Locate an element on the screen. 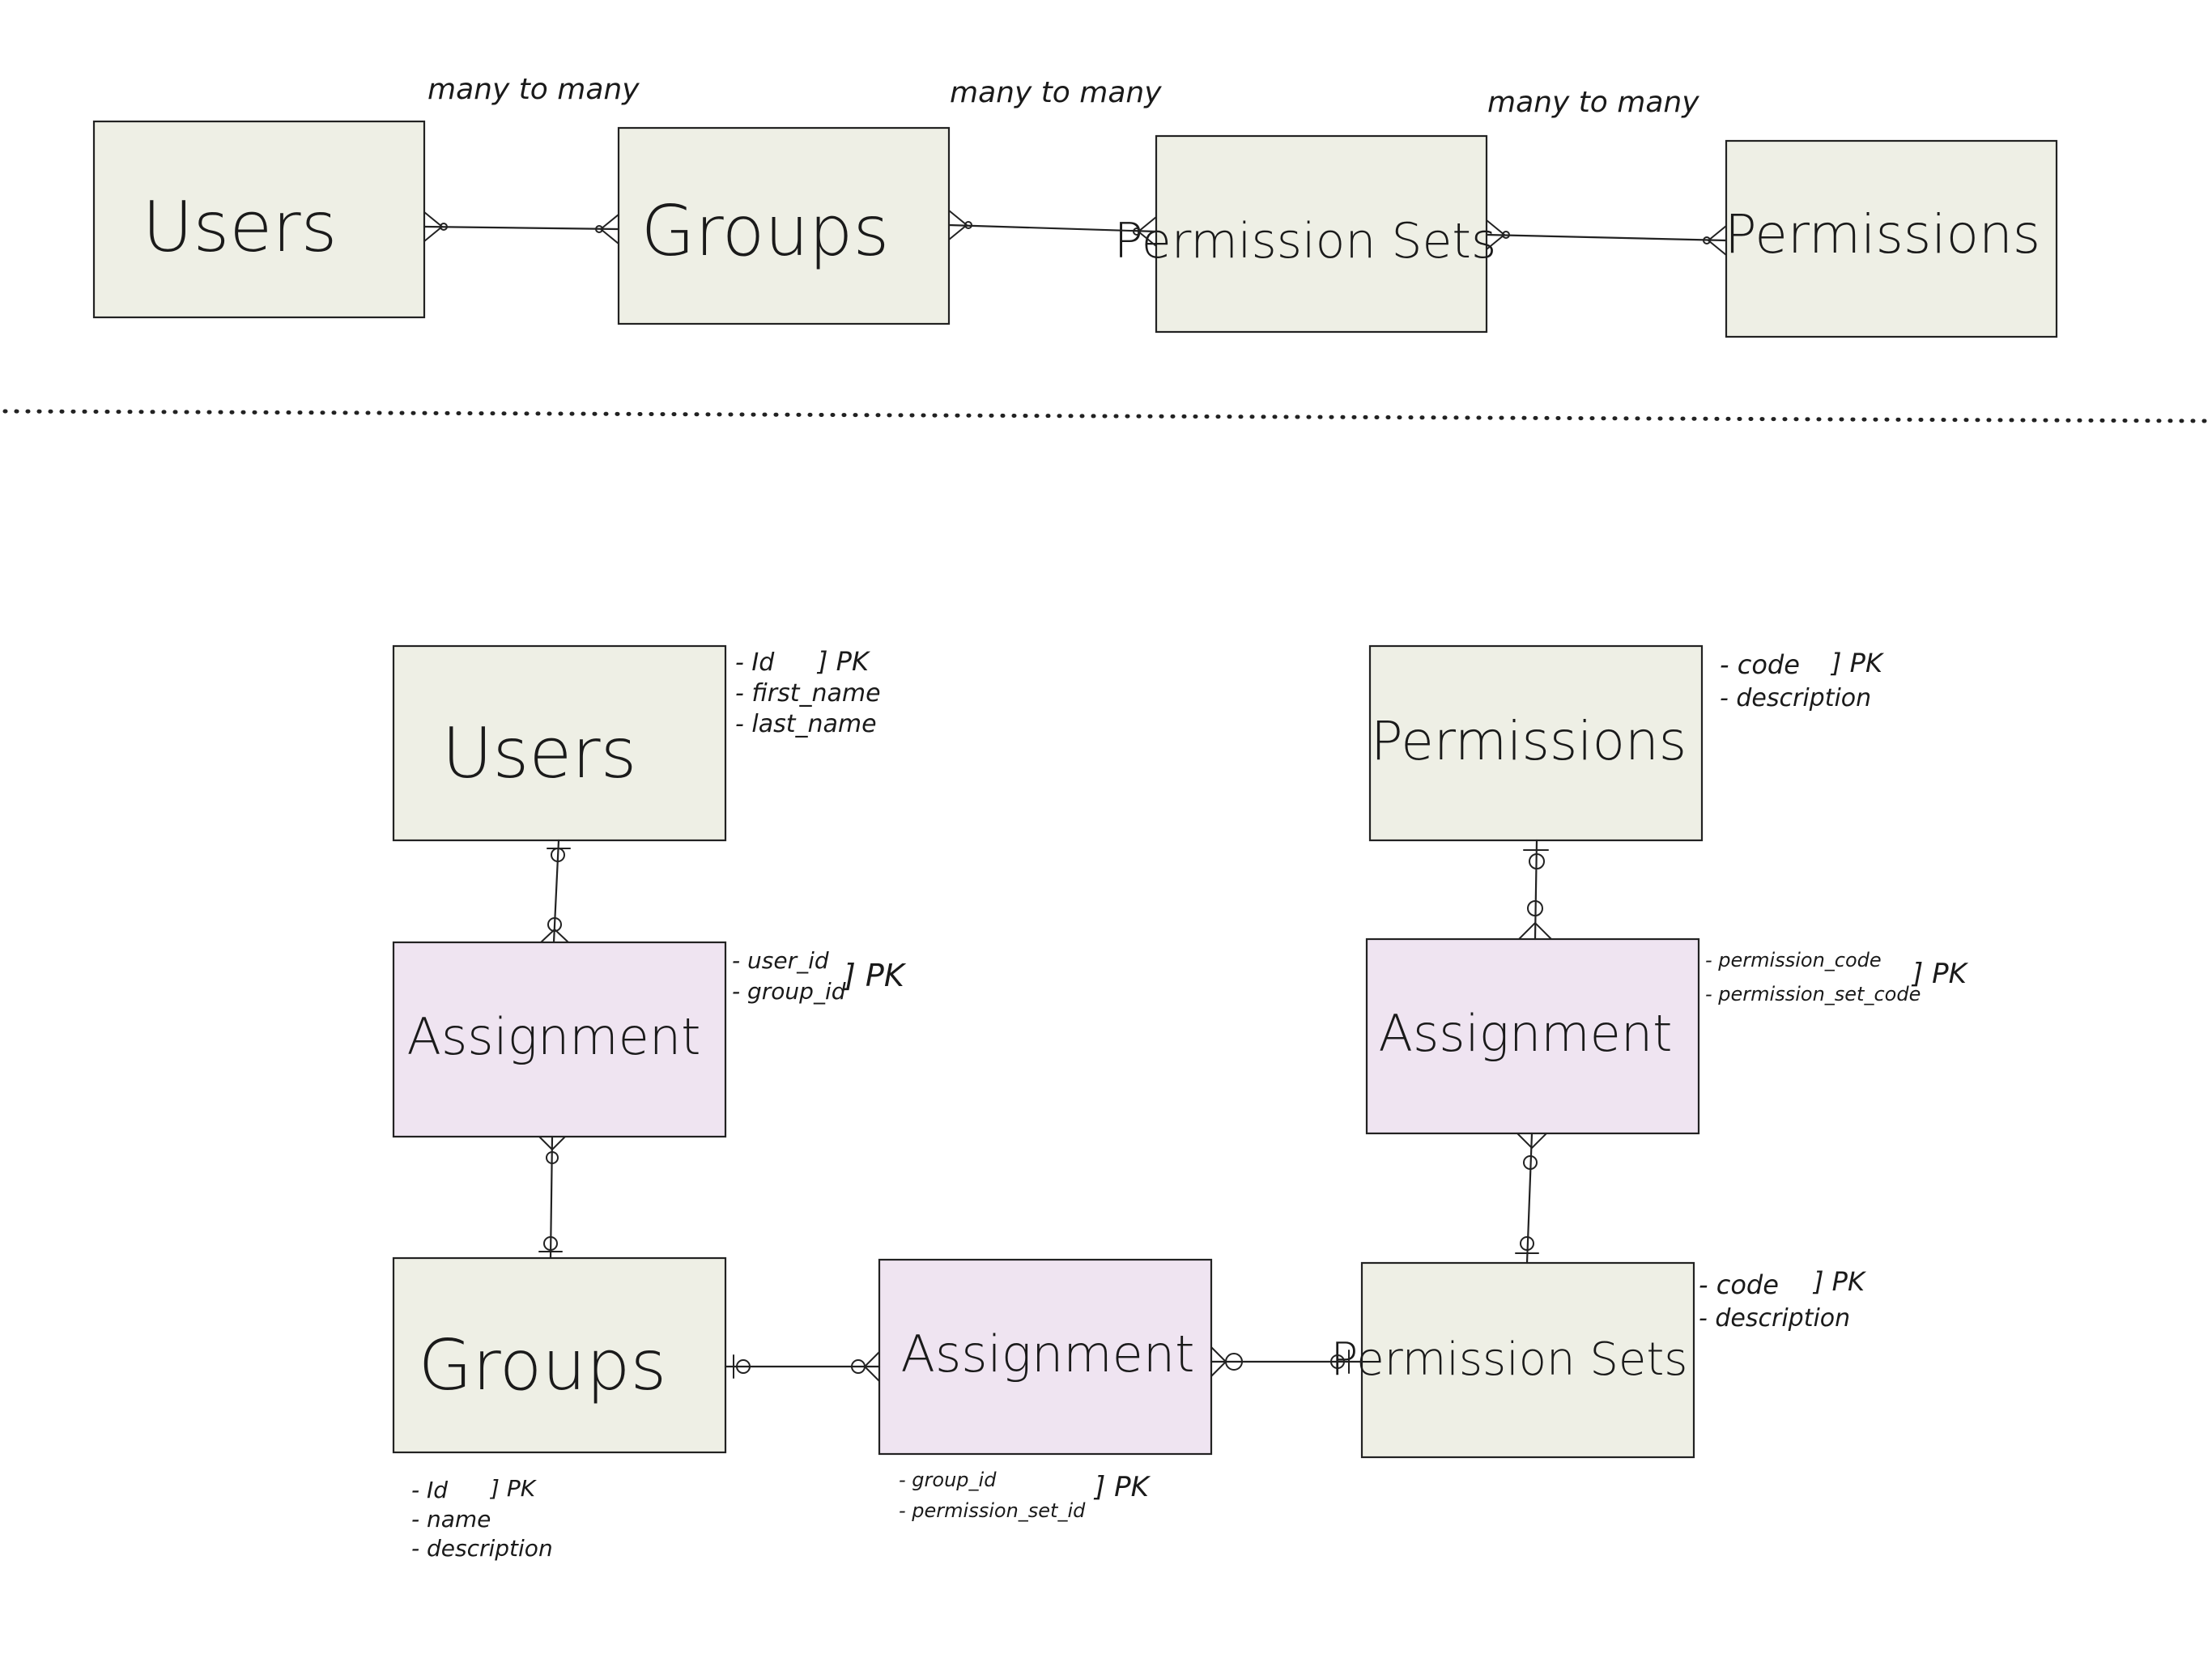 This screenshot has height=1658, width=2212. overview-permissions-title: Permissions is located at coordinates (1882, 234).